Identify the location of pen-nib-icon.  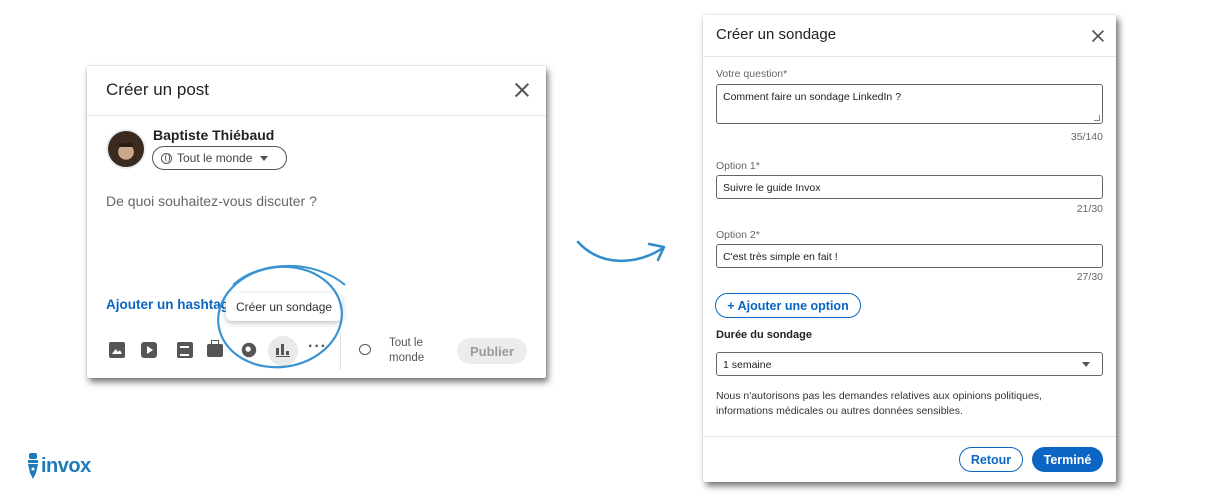
(33, 466).